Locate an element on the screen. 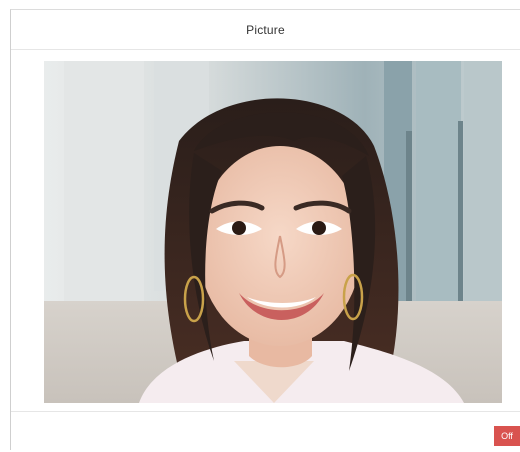  dialog-footer: Off is located at coordinates (265, 431).